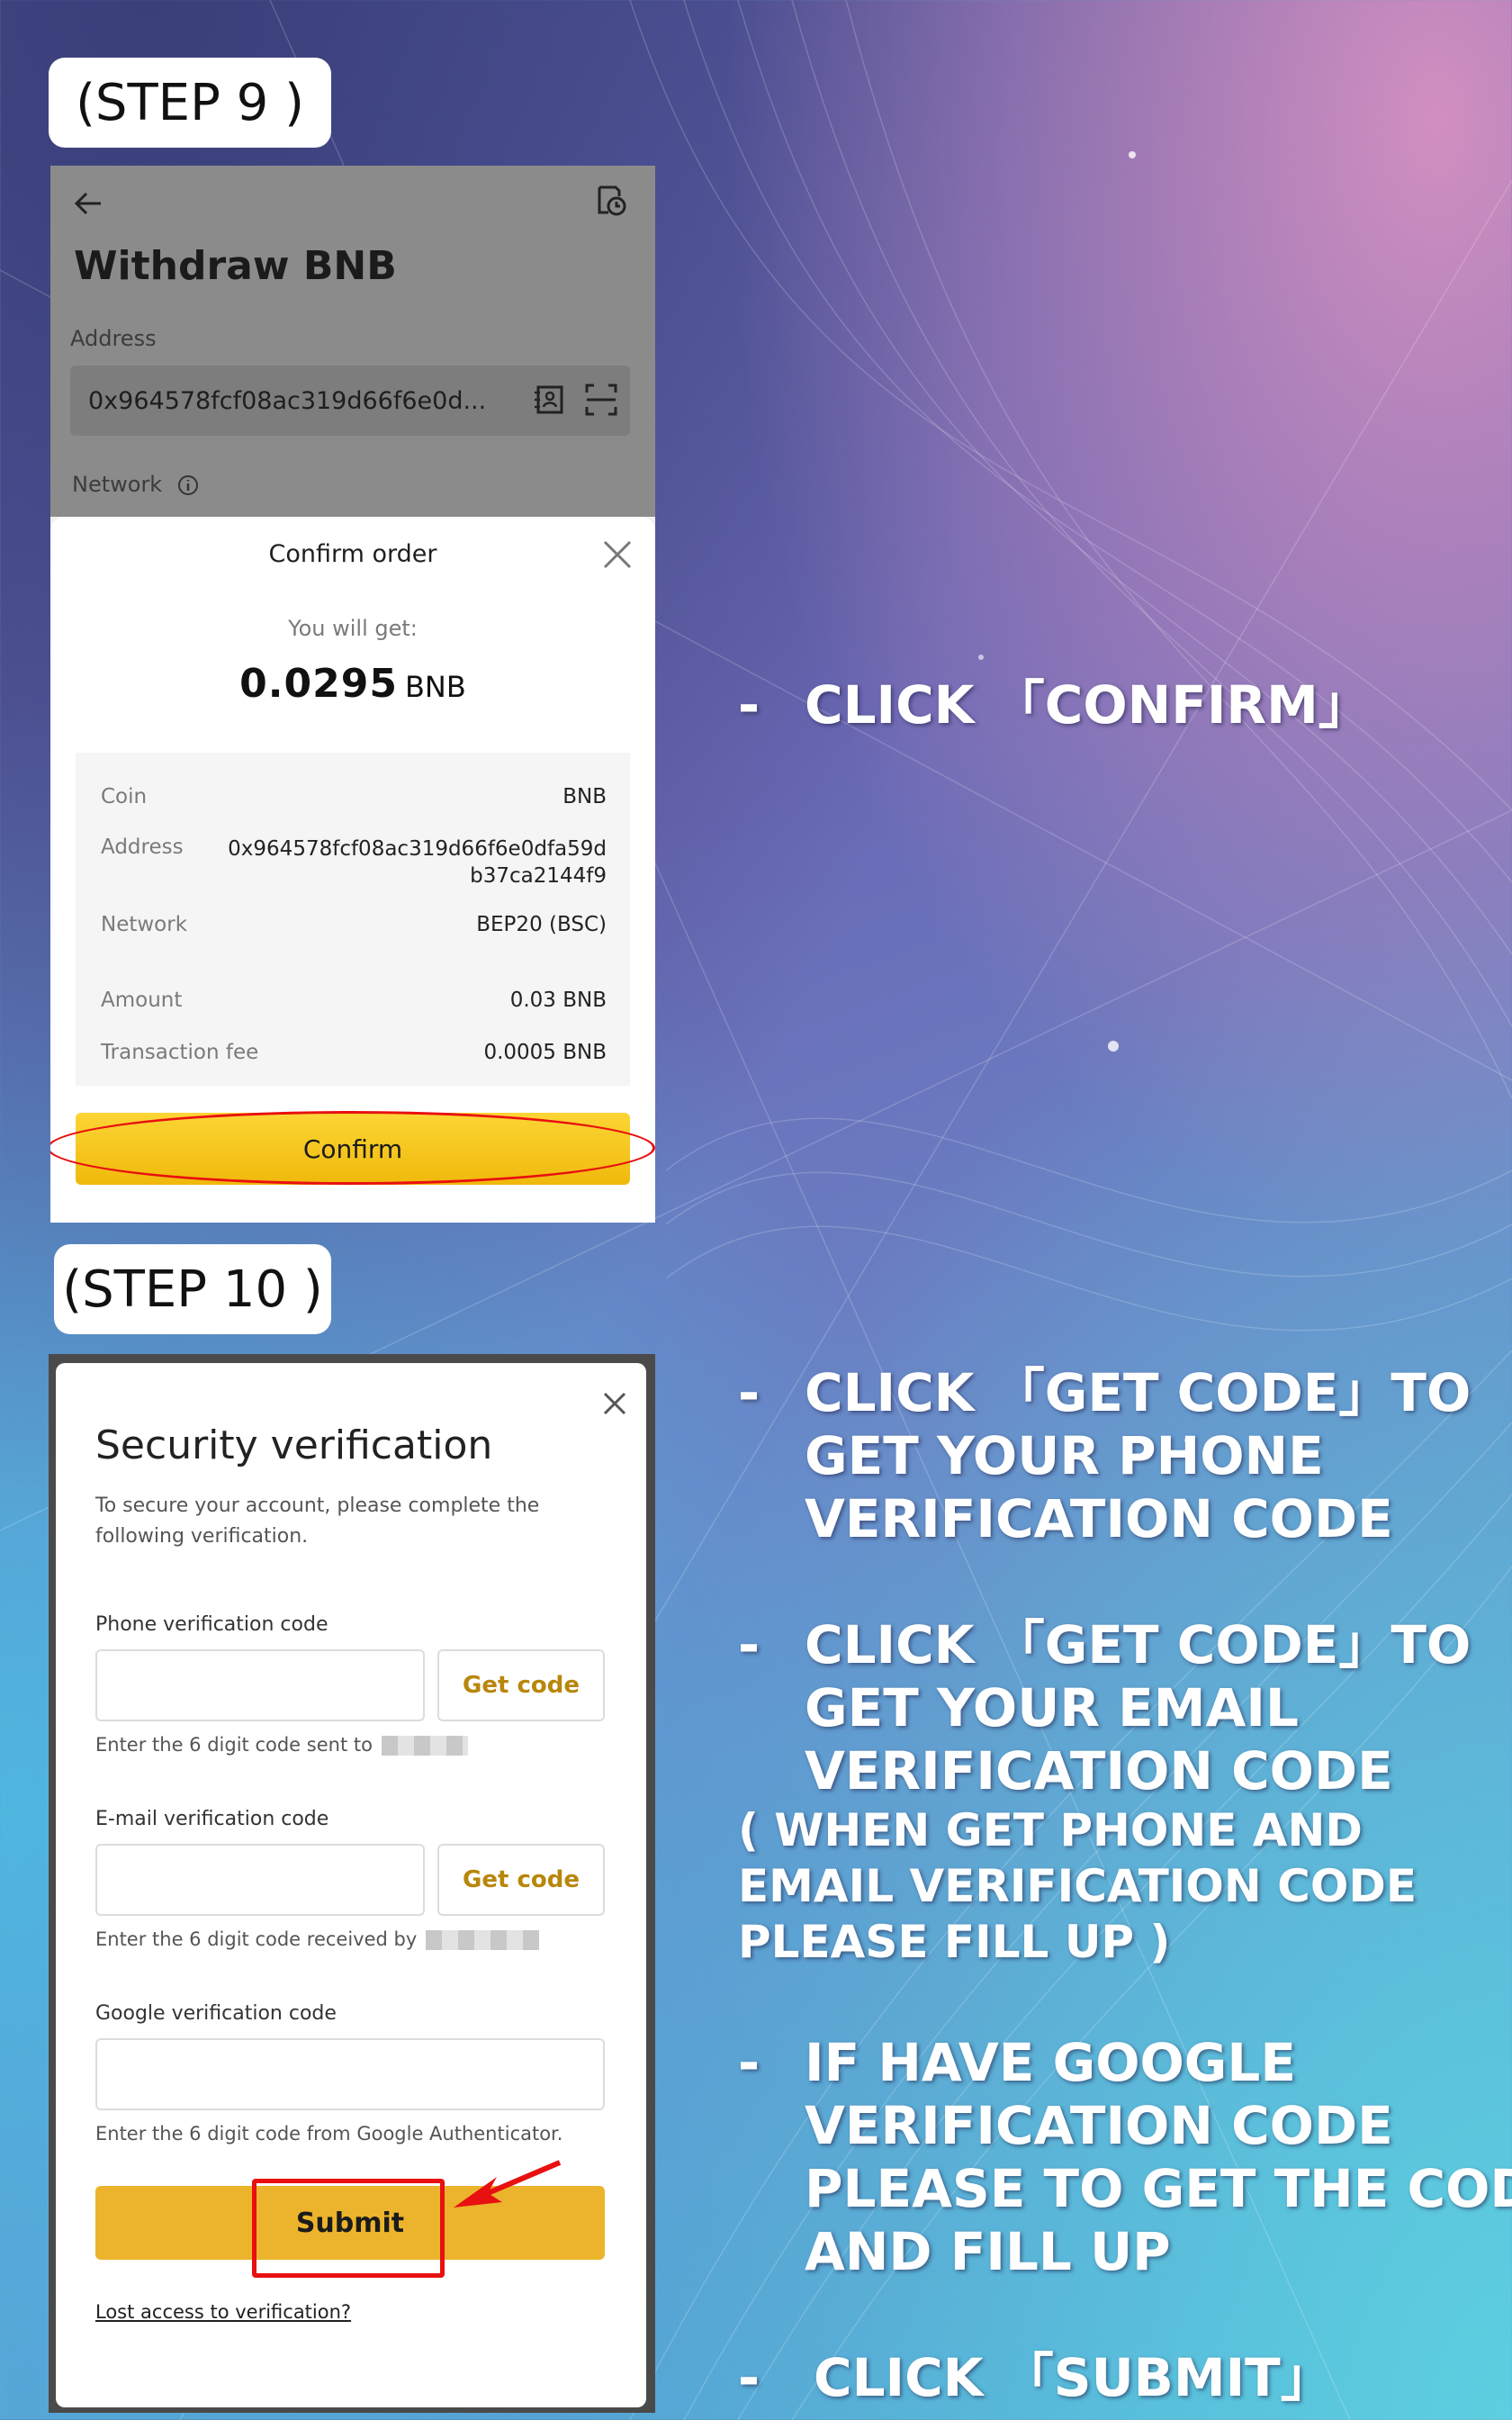  Describe the element at coordinates (256, 1939) in the screenshot. I see `email-code-hint-text: Enter the 6 digit code received by` at that location.